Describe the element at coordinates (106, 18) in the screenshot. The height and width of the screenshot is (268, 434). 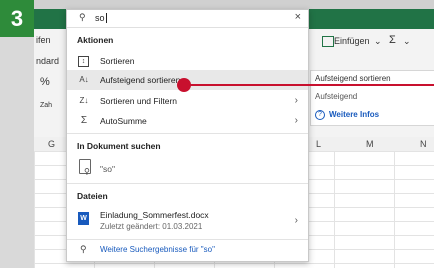
I see `text-cursor` at that location.